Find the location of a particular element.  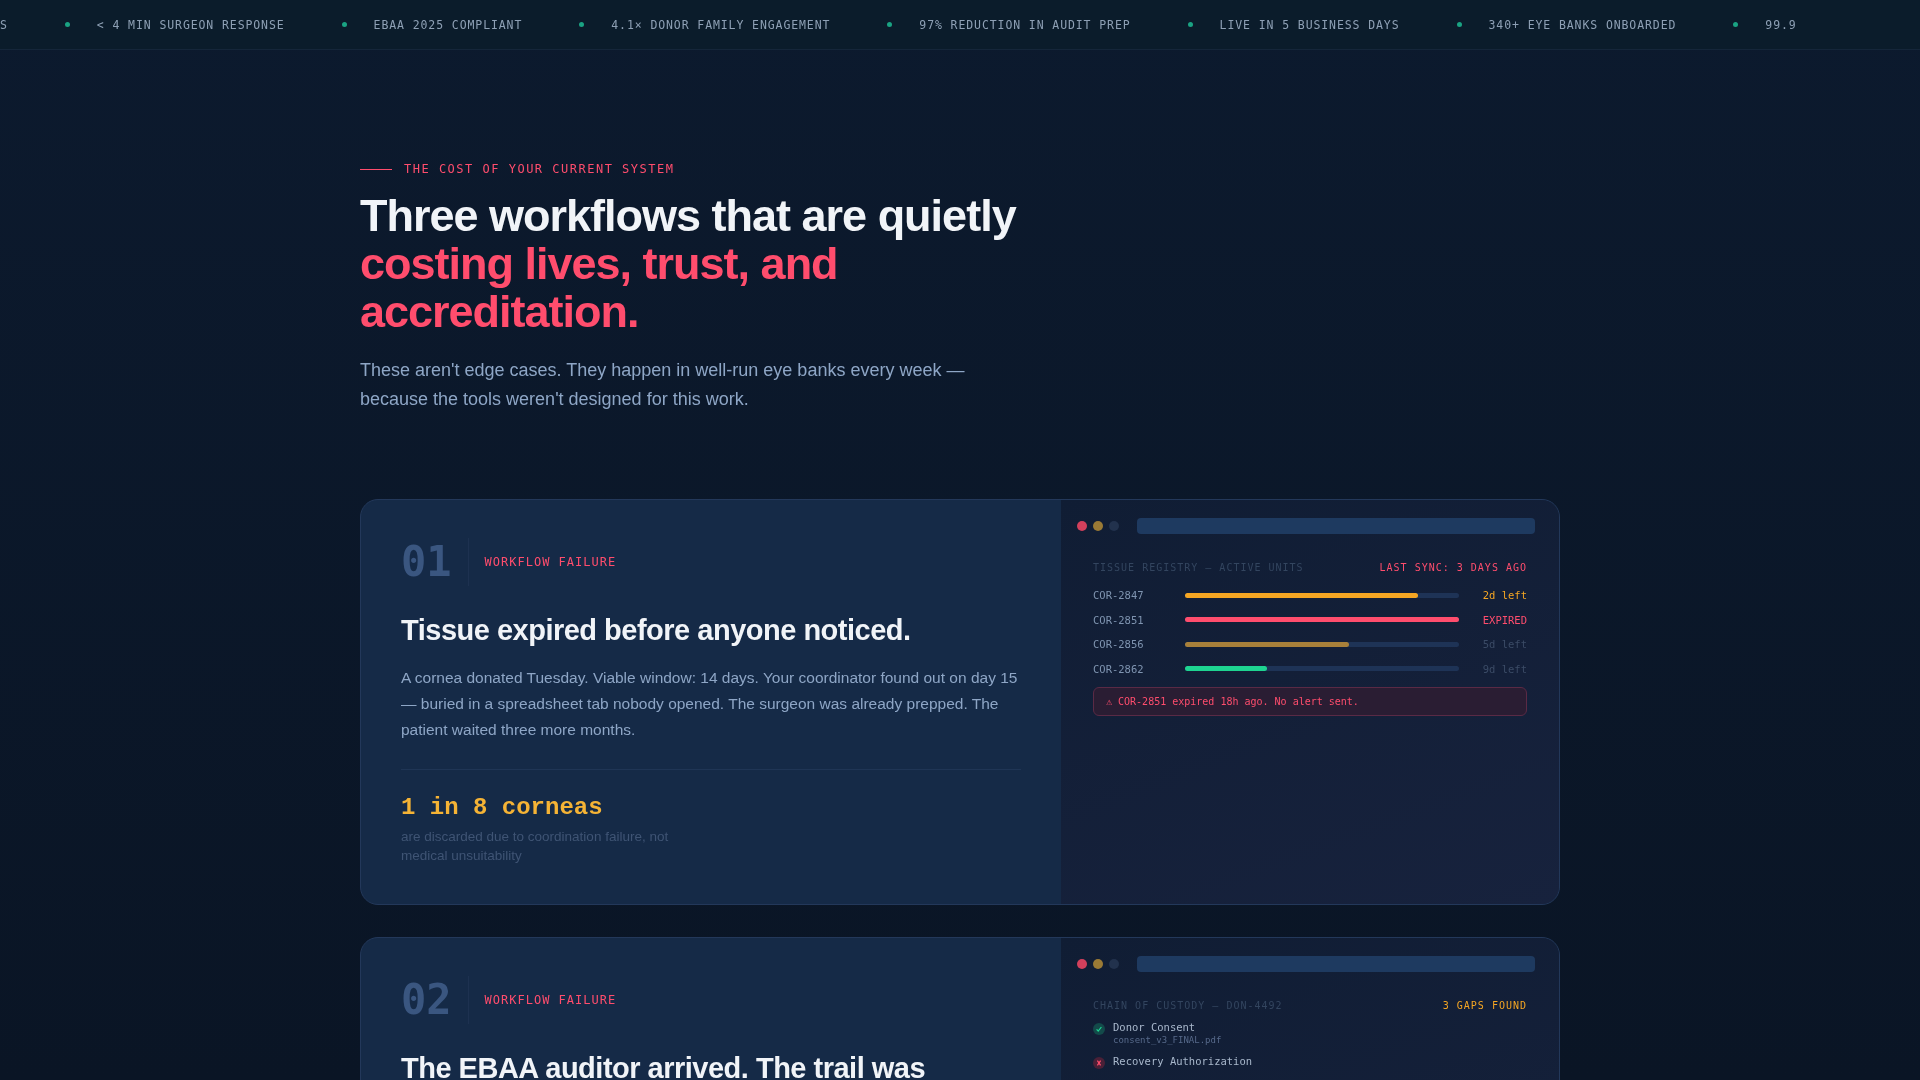

intro-text: These aren't edge cases. They happen in well-run eye banks every week — because the tools weren't designed for this work. is located at coordinates (663, 385).